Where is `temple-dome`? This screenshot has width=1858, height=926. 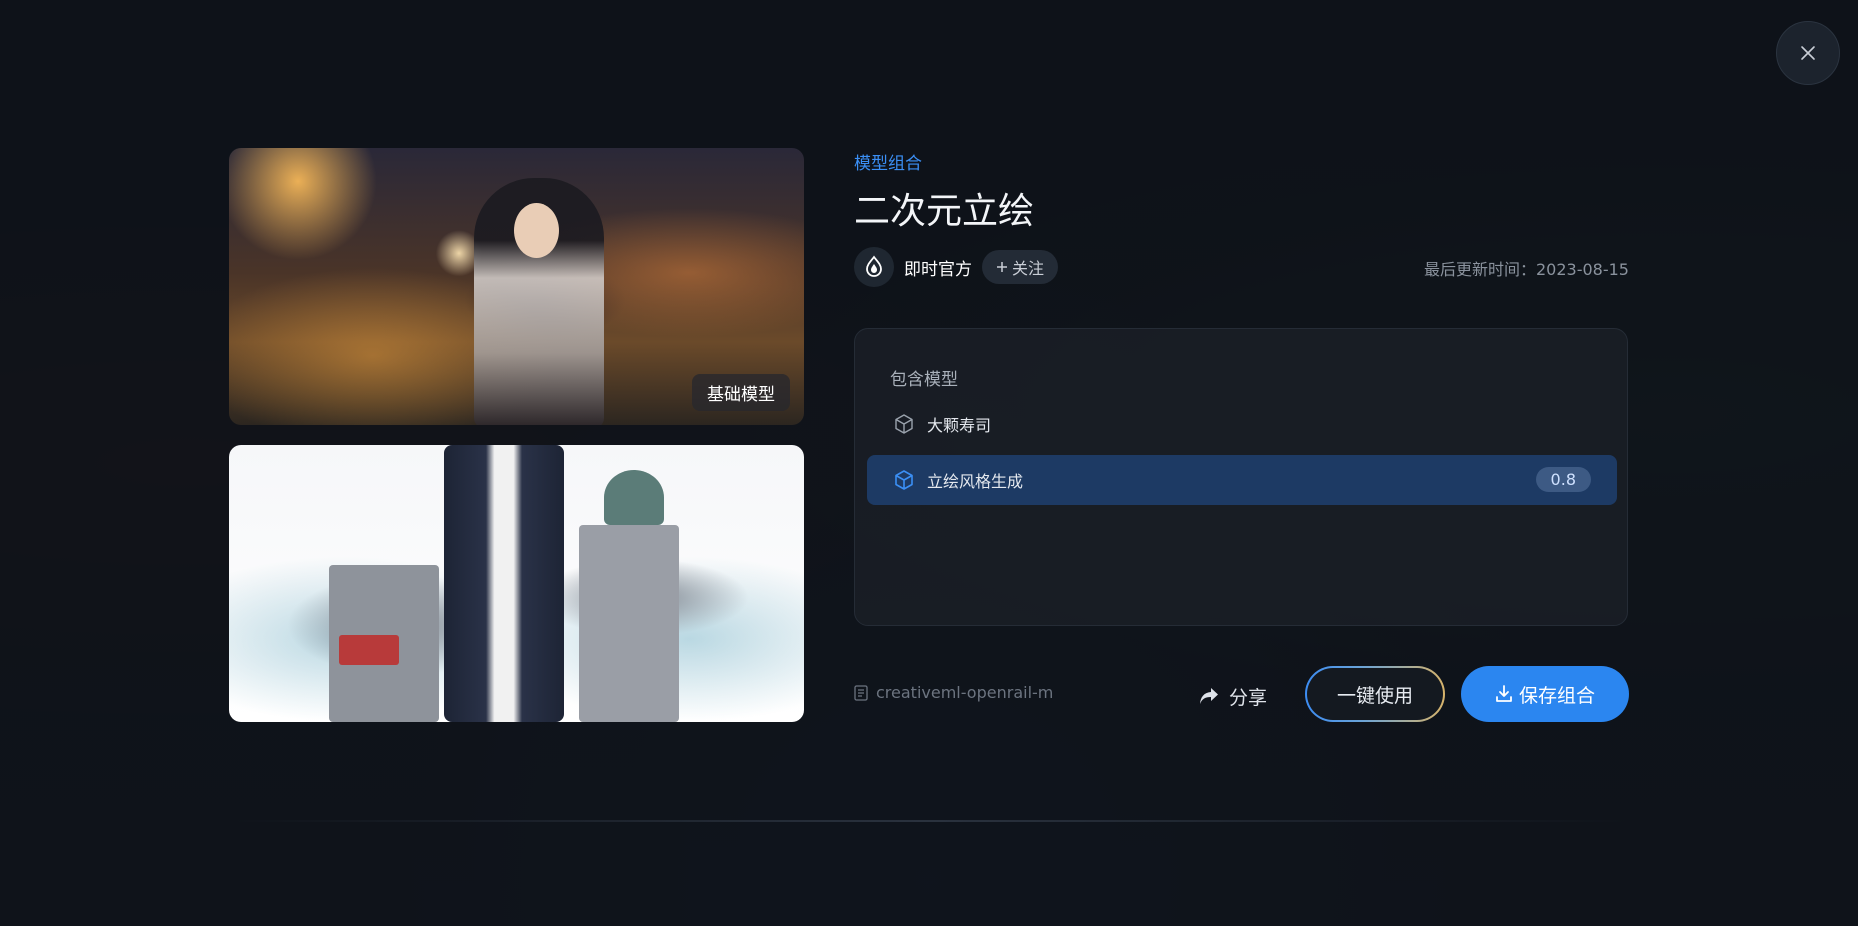
temple-dome is located at coordinates (634, 497).